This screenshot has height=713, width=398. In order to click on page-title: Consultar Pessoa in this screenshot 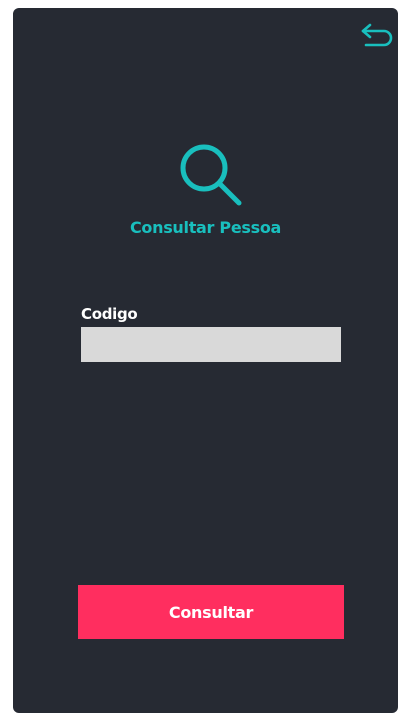, I will do `click(205, 227)`.